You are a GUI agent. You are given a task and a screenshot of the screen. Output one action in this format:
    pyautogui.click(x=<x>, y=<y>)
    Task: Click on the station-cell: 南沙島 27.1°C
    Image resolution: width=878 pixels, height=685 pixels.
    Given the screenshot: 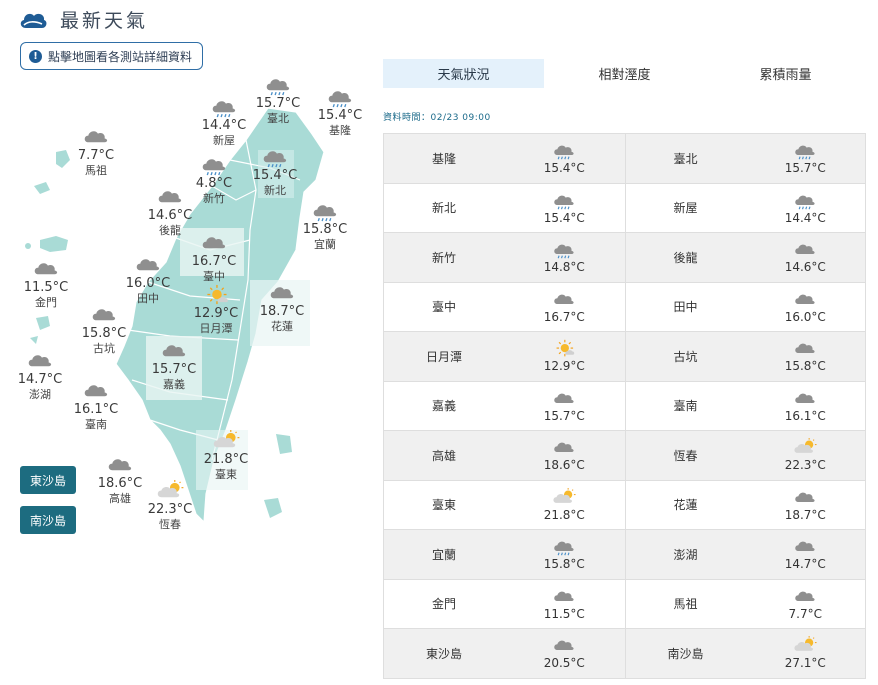 What is the action you would take?
    pyautogui.click(x=745, y=653)
    